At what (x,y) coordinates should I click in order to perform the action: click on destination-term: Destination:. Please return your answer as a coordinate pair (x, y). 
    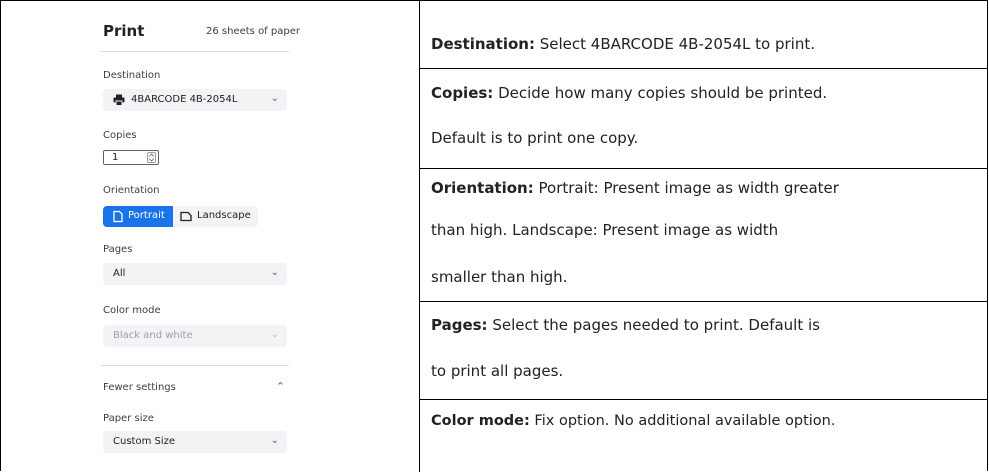
    Looking at the image, I should click on (483, 44).